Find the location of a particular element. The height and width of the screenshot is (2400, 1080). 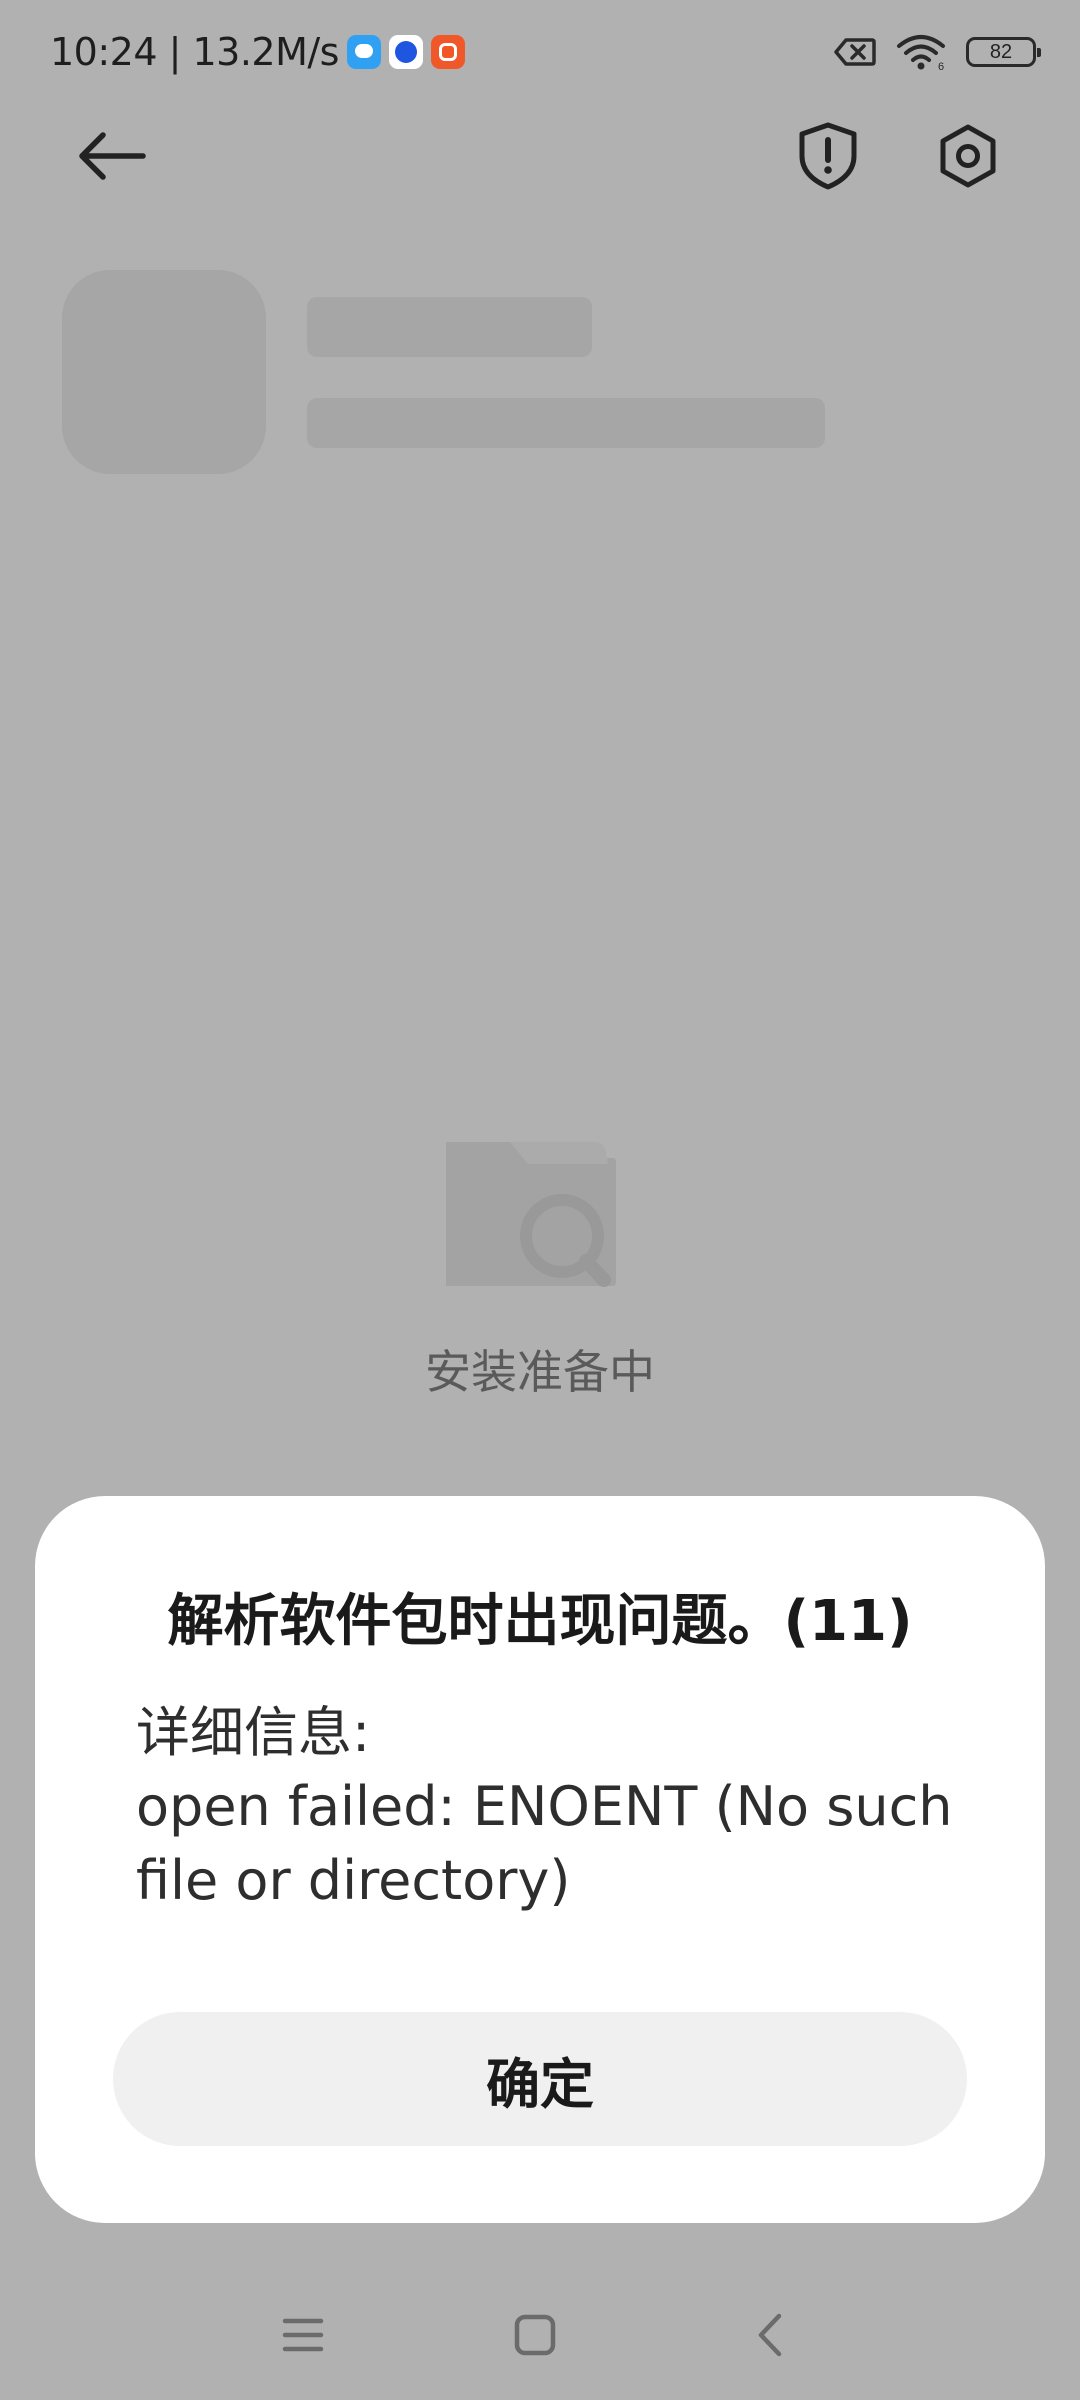

status-left: 10:24 | 13.2M/s is located at coordinates (257, 52).